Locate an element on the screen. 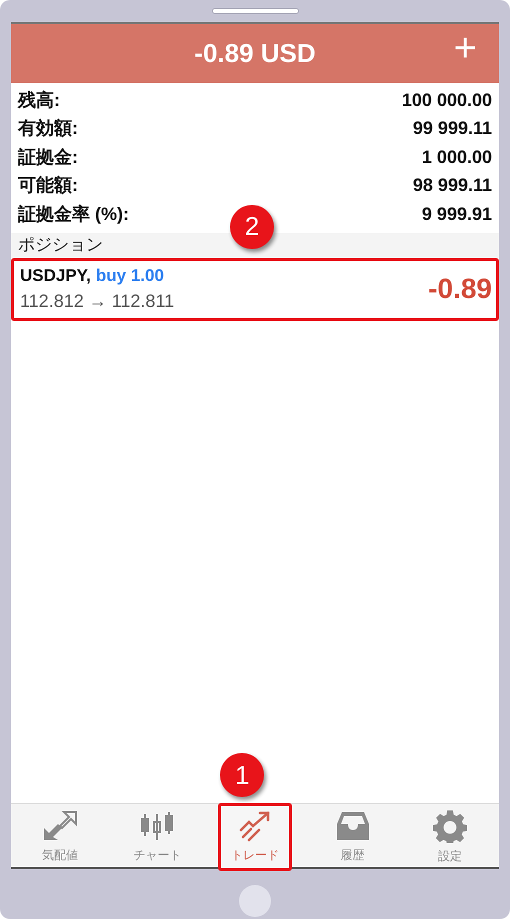  add-button: + is located at coordinates (465, 48).